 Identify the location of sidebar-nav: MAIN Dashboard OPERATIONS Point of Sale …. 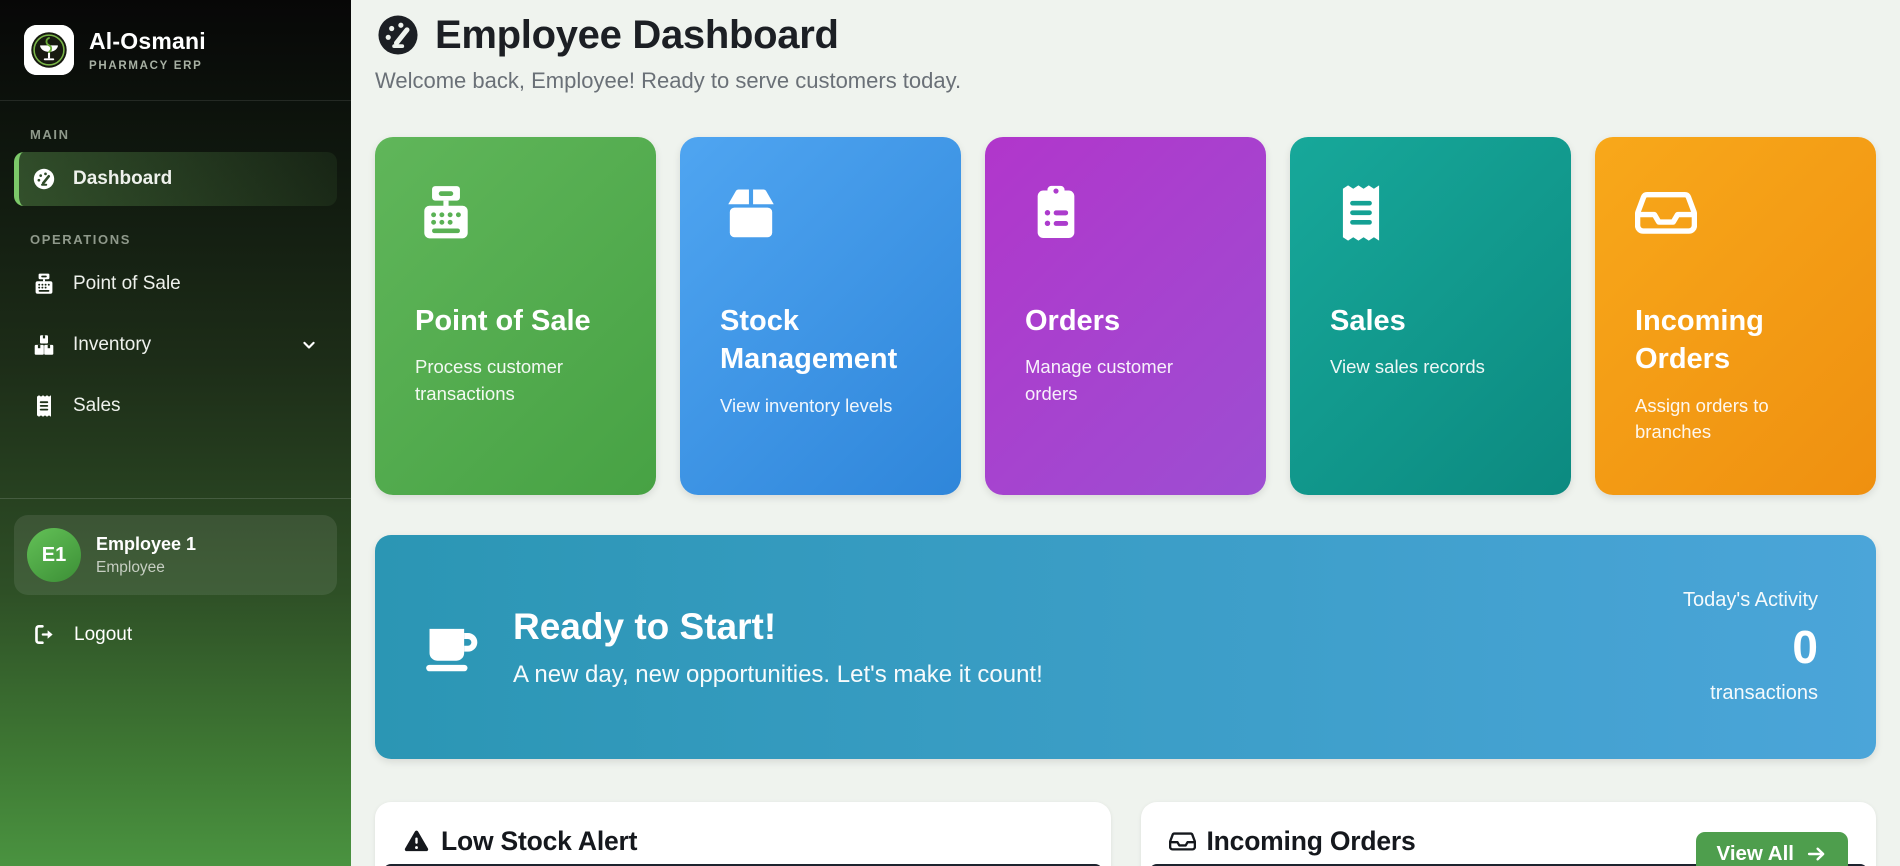
(175, 270).